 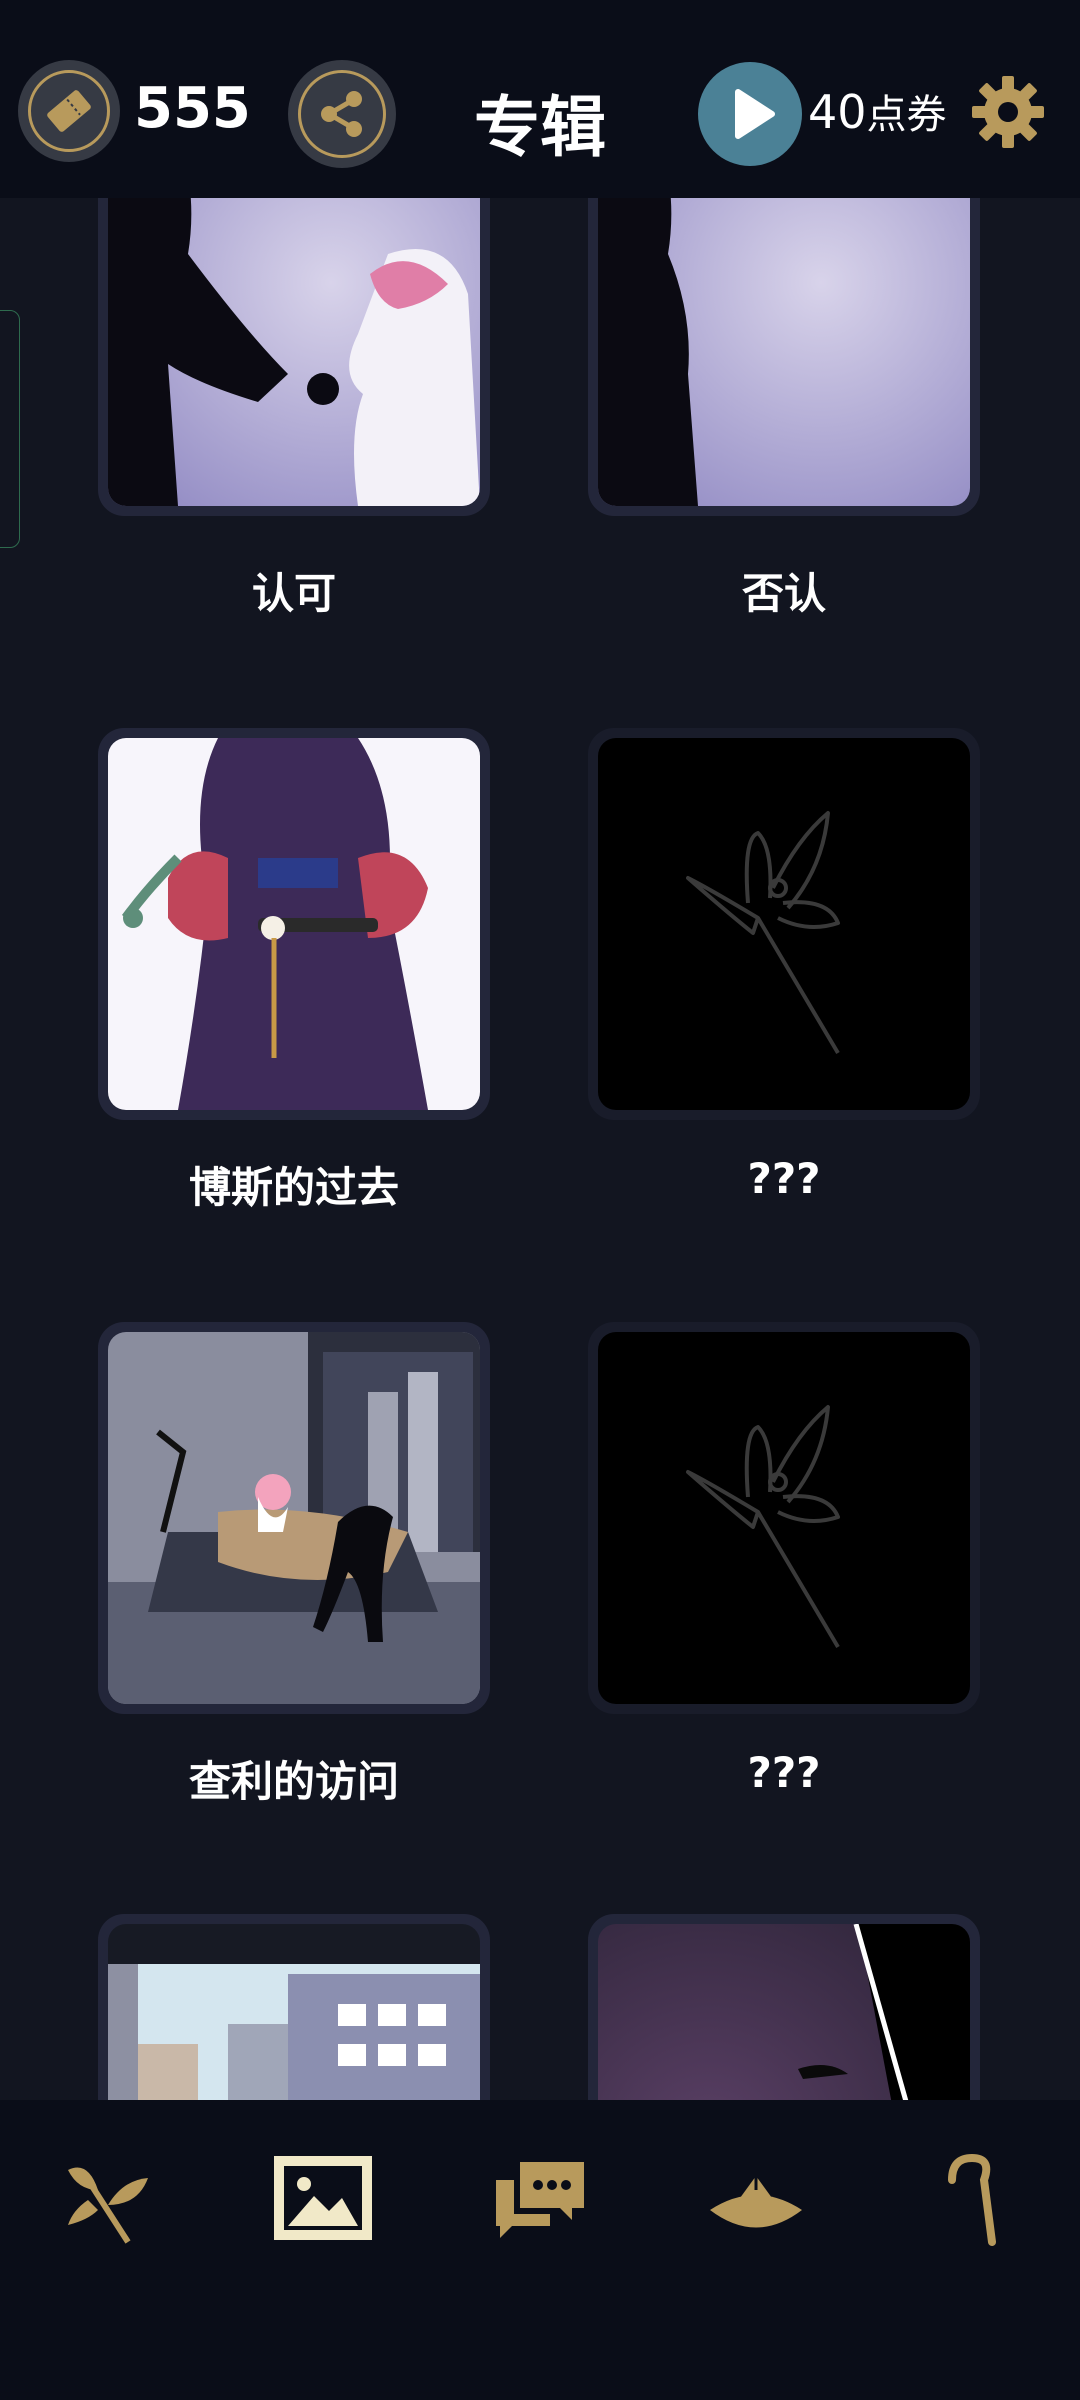 What do you see at coordinates (837, 112) in the screenshot?
I see `coupon-amount: 40` at bounding box center [837, 112].